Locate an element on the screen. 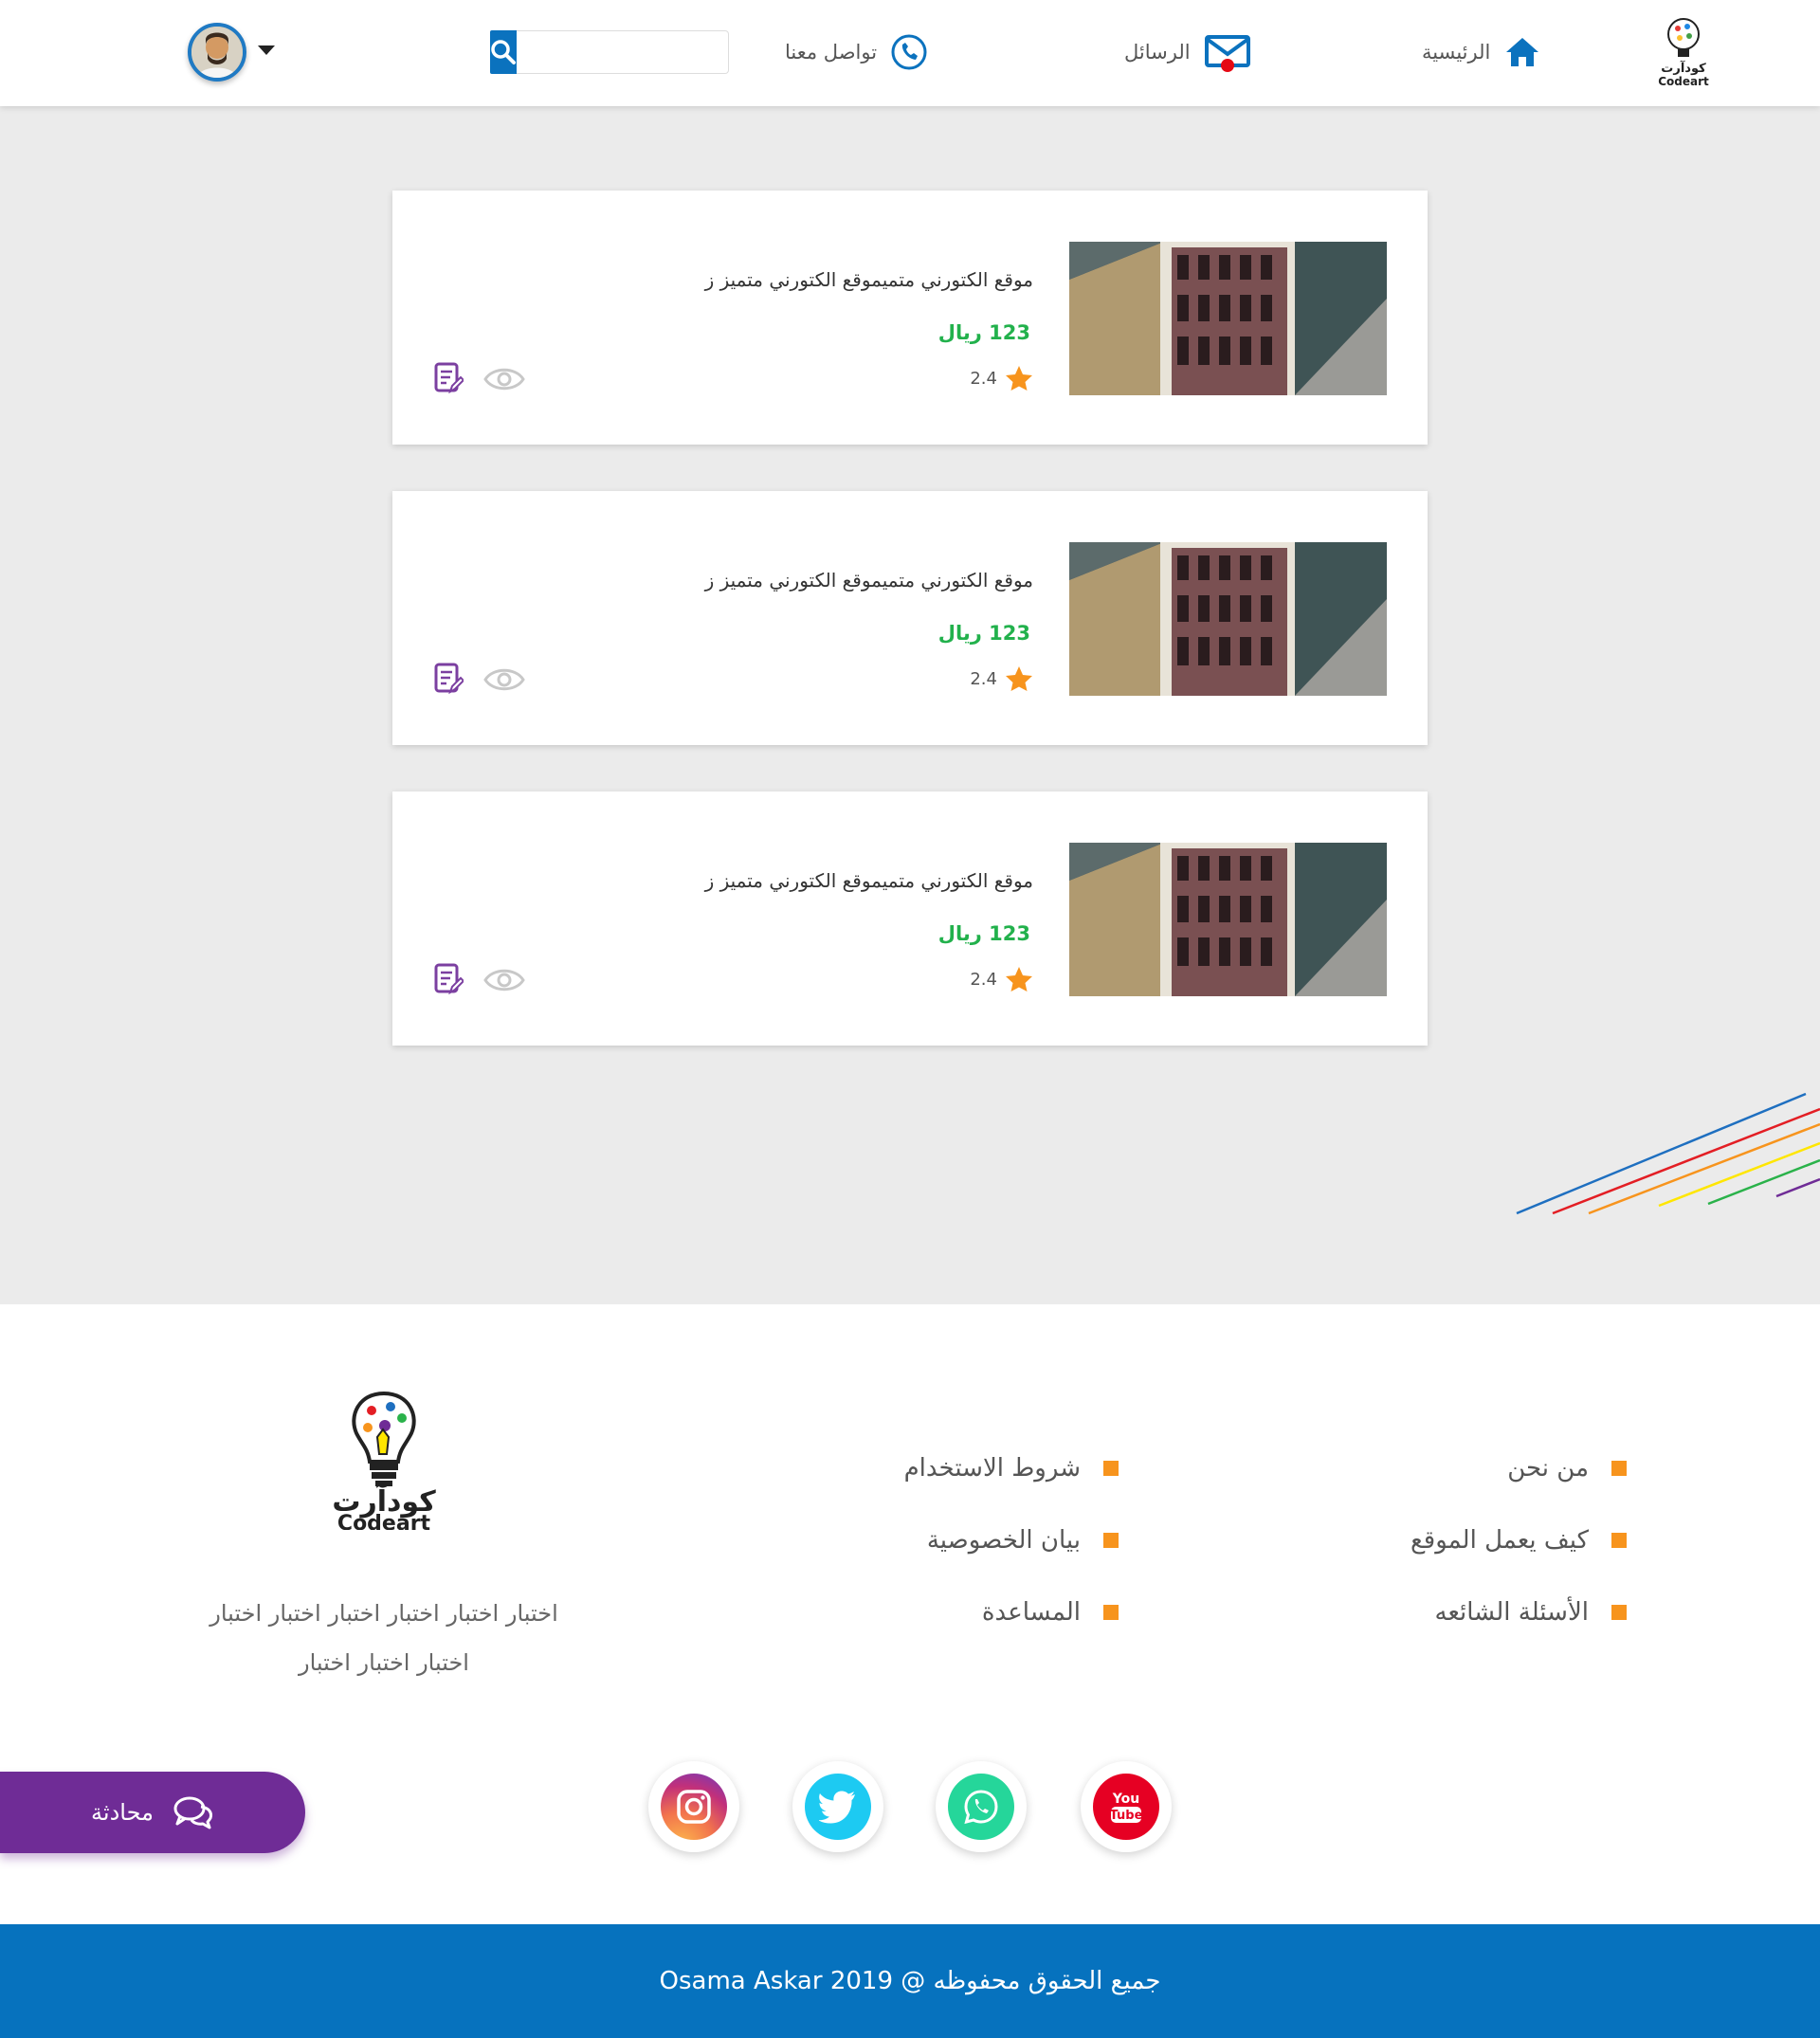 This screenshot has height=2038, width=1820. nav-contact-label: تواصل معنا is located at coordinates (831, 52).